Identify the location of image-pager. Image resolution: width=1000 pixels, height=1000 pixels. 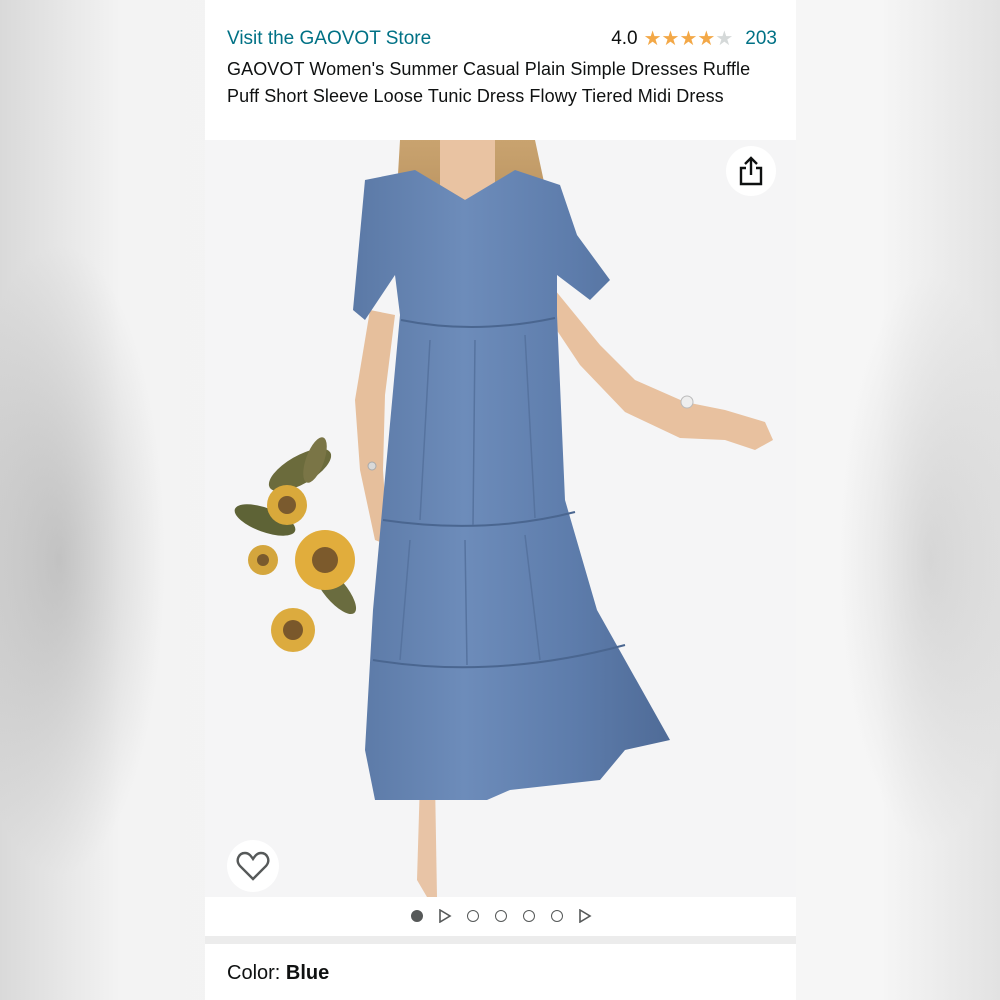
(500, 916).